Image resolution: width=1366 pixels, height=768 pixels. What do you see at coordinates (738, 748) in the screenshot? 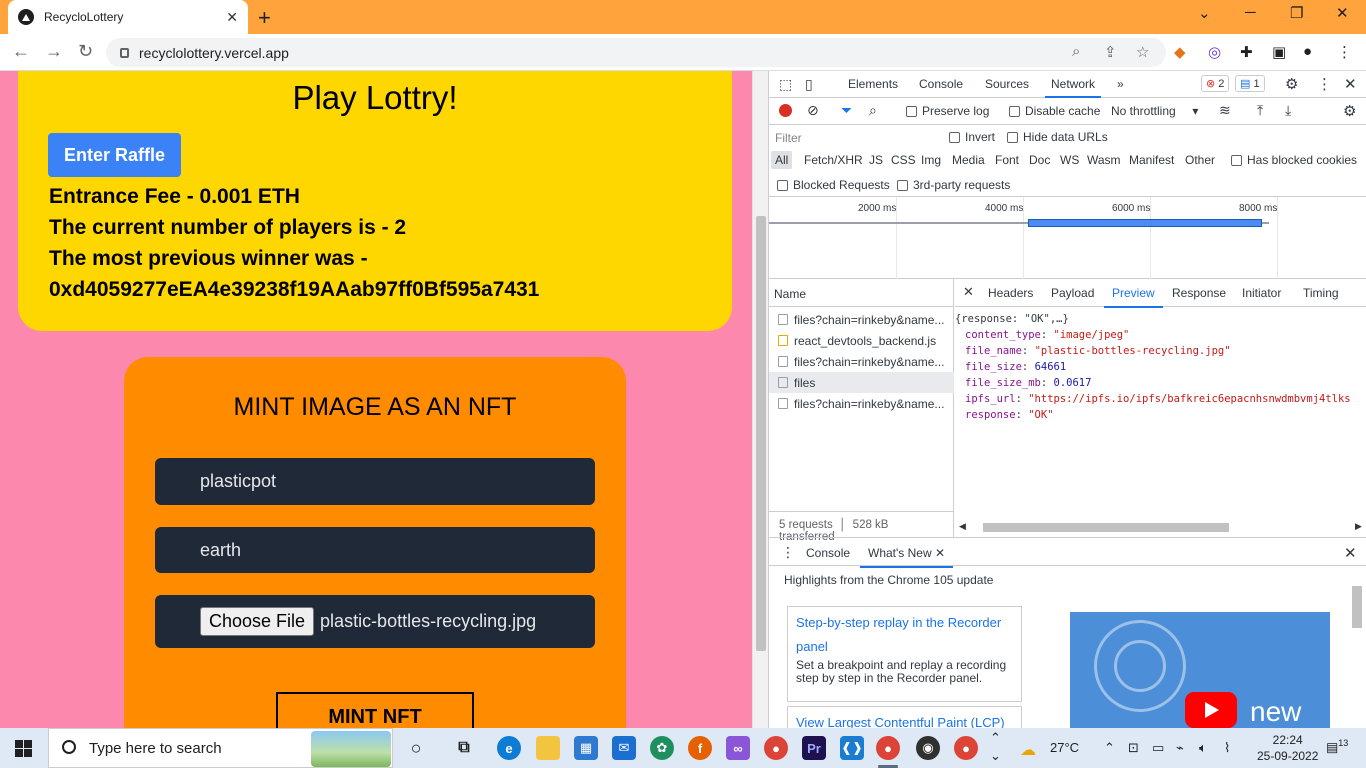
I see `visual-studio-icon: ∞` at bounding box center [738, 748].